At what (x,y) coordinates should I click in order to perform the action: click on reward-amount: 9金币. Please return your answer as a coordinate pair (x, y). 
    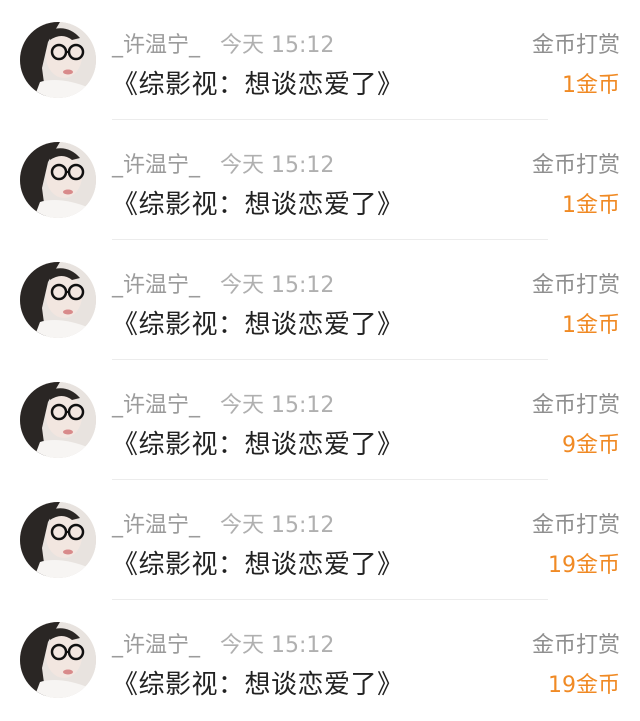
    Looking at the image, I should click on (591, 445).